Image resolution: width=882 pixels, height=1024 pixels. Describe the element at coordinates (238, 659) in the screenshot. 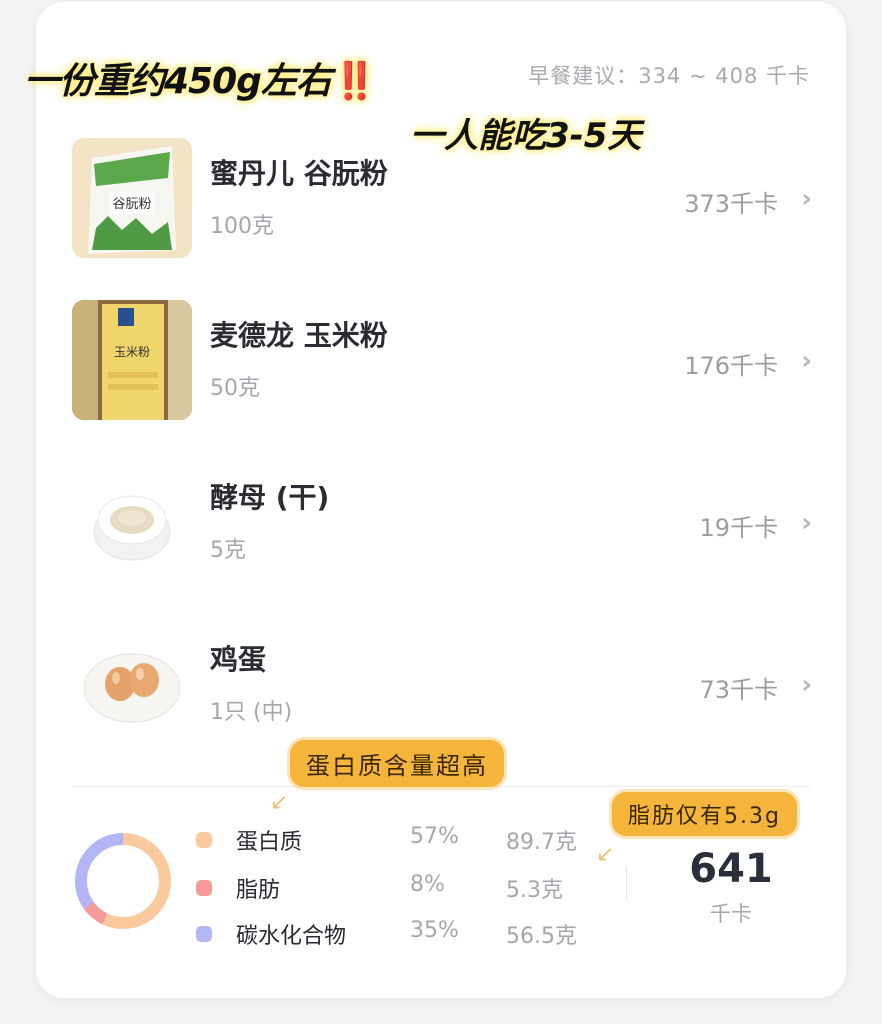

I see `food-name: 鸡蛋` at that location.